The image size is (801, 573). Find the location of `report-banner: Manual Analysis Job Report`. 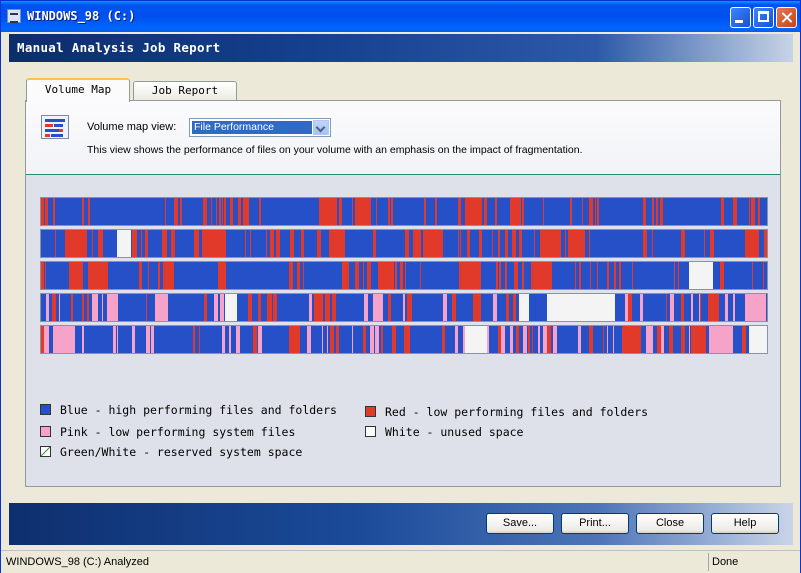

report-banner: Manual Analysis Job Report is located at coordinates (401, 48).